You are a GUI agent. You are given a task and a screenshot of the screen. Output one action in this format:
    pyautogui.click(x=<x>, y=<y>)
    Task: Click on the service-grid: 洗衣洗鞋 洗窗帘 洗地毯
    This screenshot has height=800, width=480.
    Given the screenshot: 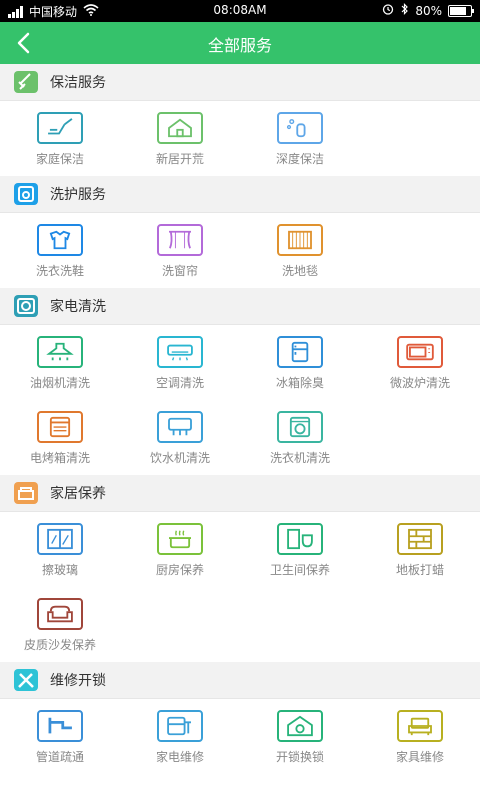 What is the action you would take?
    pyautogui.click(x=240, y=250)
    